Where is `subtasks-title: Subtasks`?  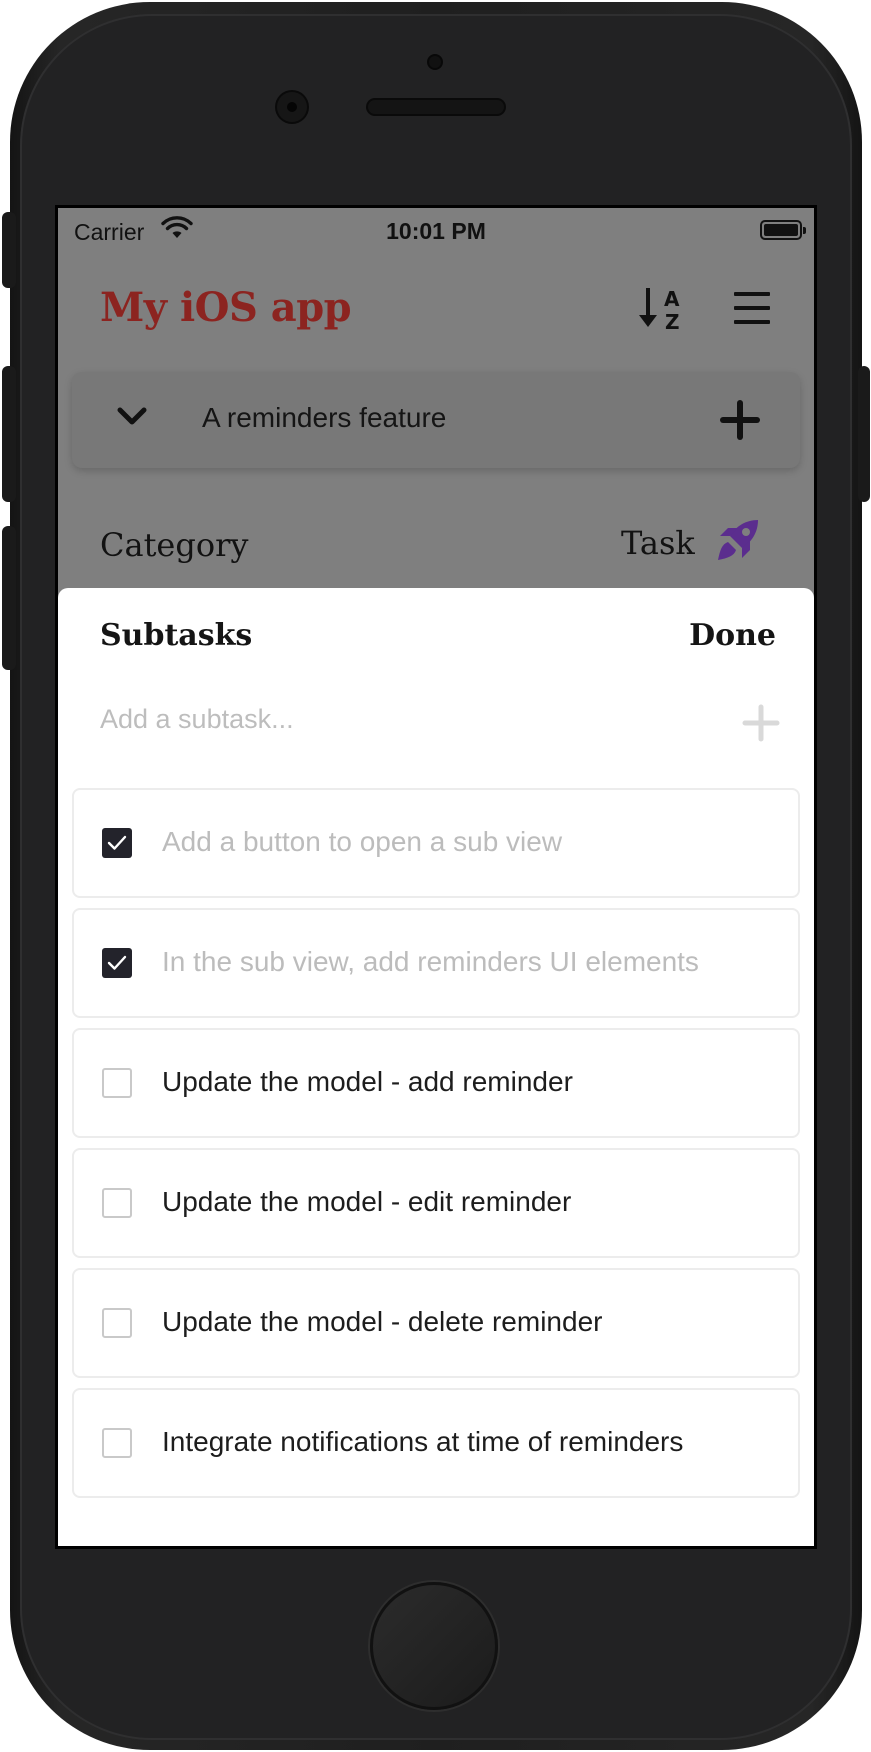
subtasks-title: Subtasks is located at coordinates (176, 635).